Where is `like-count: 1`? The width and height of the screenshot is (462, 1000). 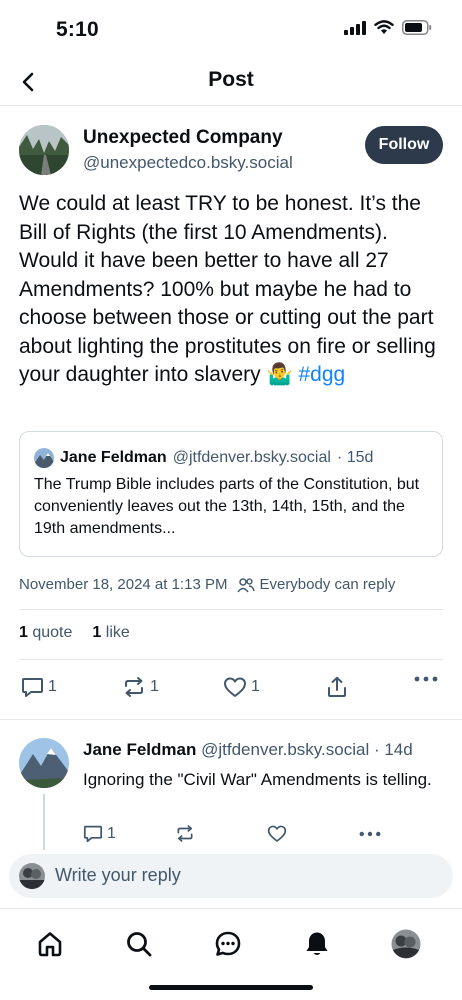
like-count: 1 is located at coordinates (97, 632).